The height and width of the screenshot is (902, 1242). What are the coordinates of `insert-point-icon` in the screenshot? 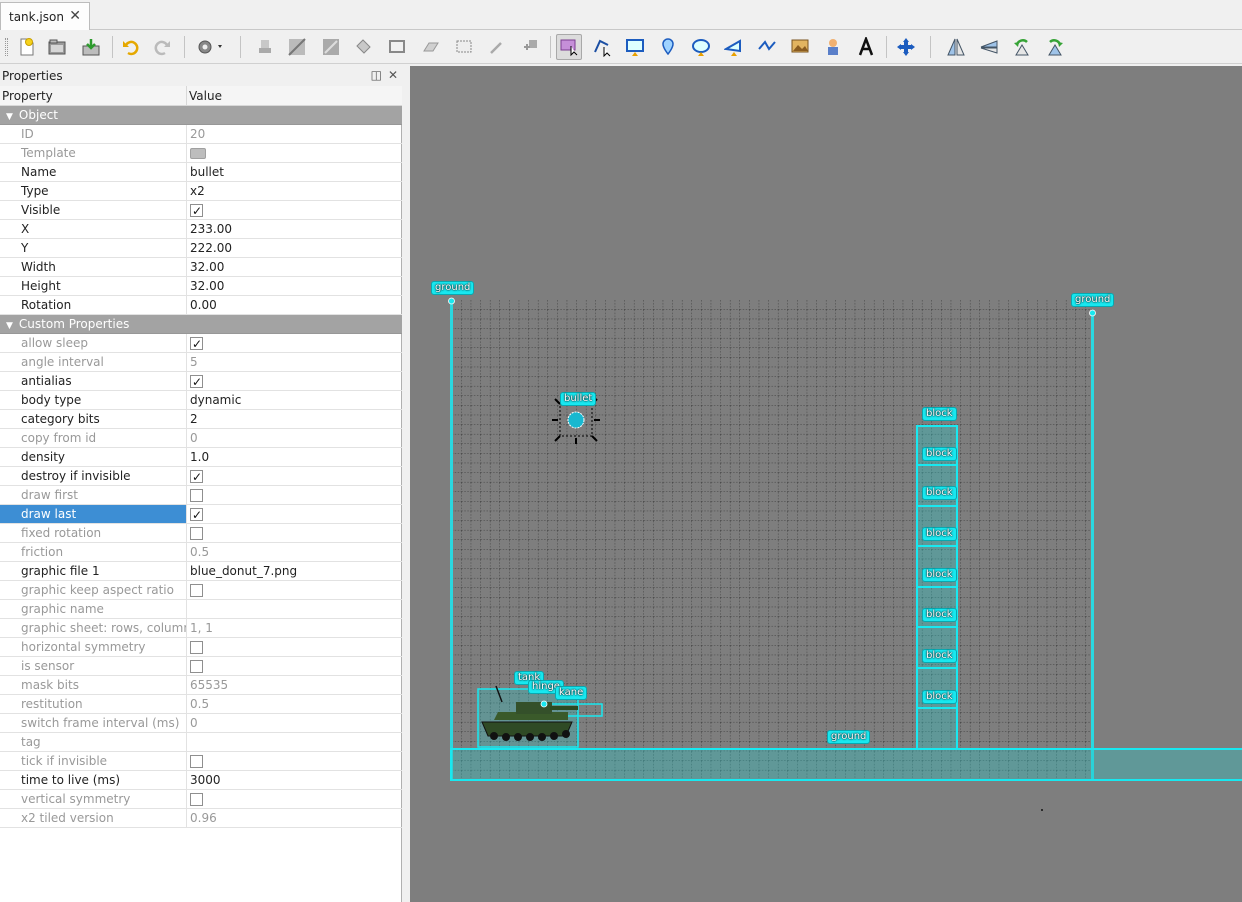 It's located at (668, 47).